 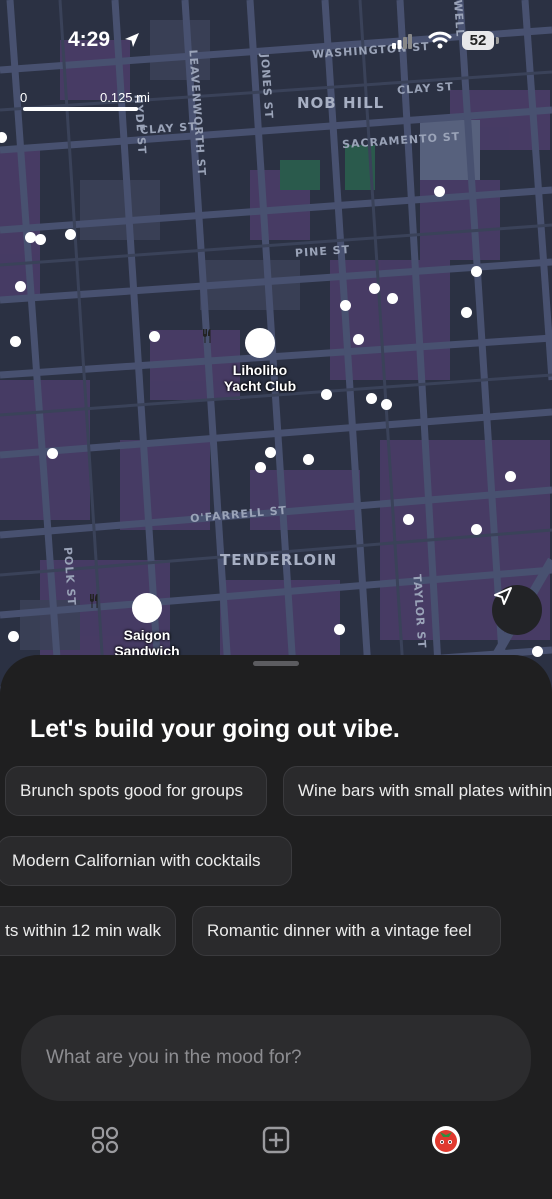 What do you see at coordinates (88, 931) in the screenshot?
I see `suggestion-chip: ts within 12 min walk` at bounding box center [88, 931].